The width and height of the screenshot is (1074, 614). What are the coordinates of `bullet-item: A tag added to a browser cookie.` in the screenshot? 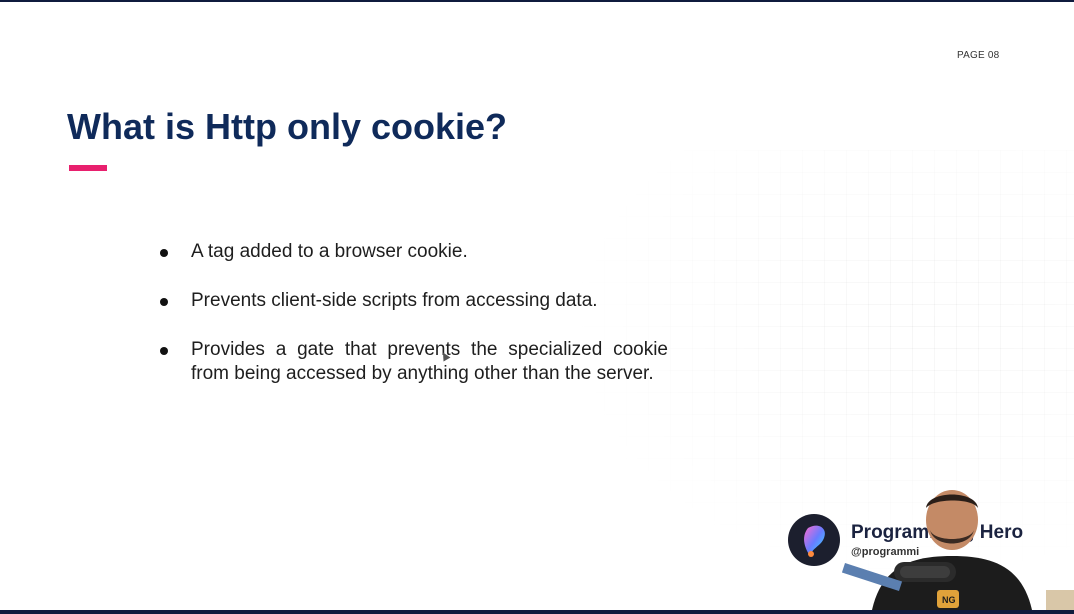 It's located at (414, 252).